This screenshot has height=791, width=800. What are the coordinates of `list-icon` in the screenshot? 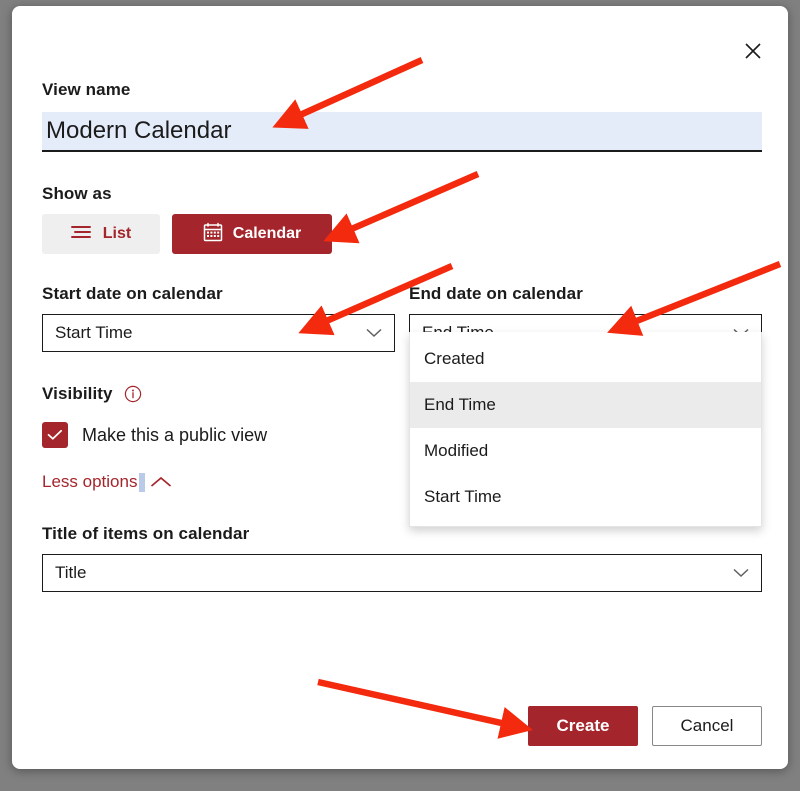 It's located at (81, 234).